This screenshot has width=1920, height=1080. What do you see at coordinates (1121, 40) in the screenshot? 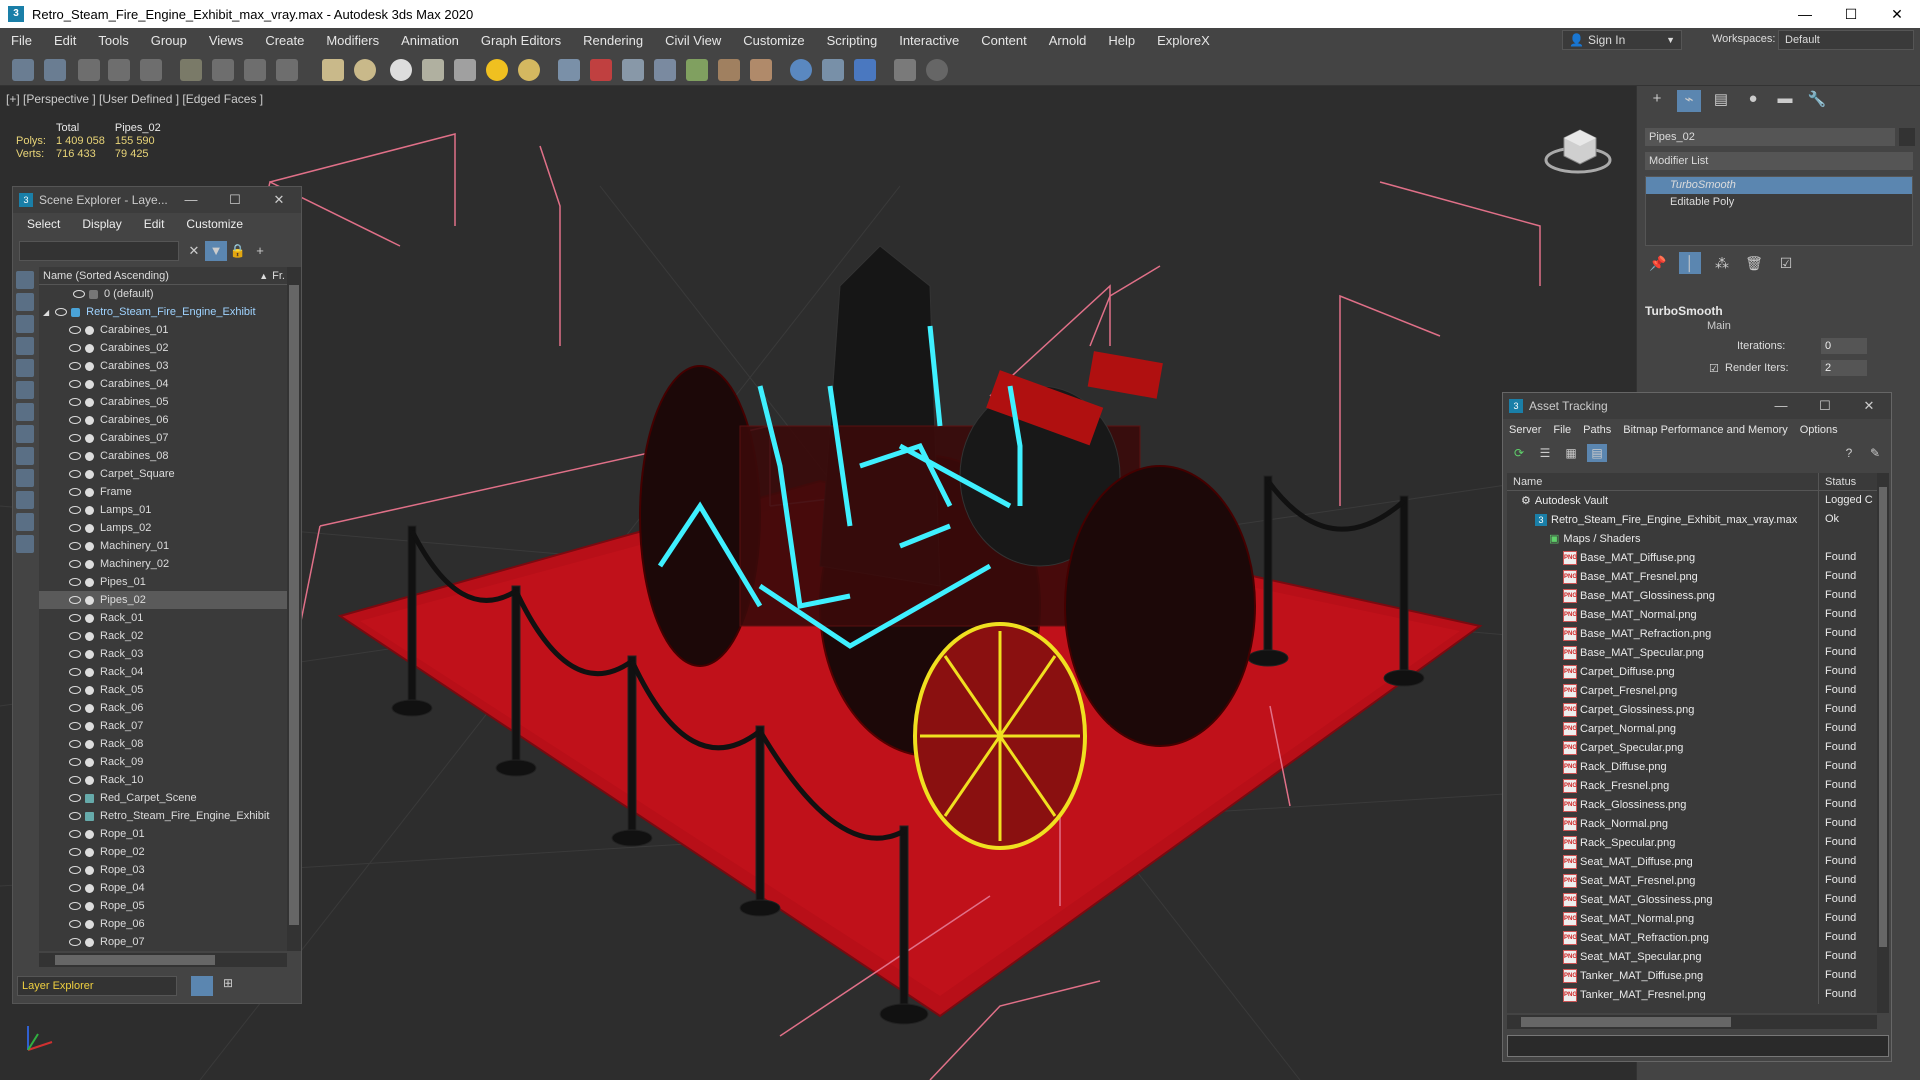
I see `menu-help: Help` at bounding box center [1121, 40].